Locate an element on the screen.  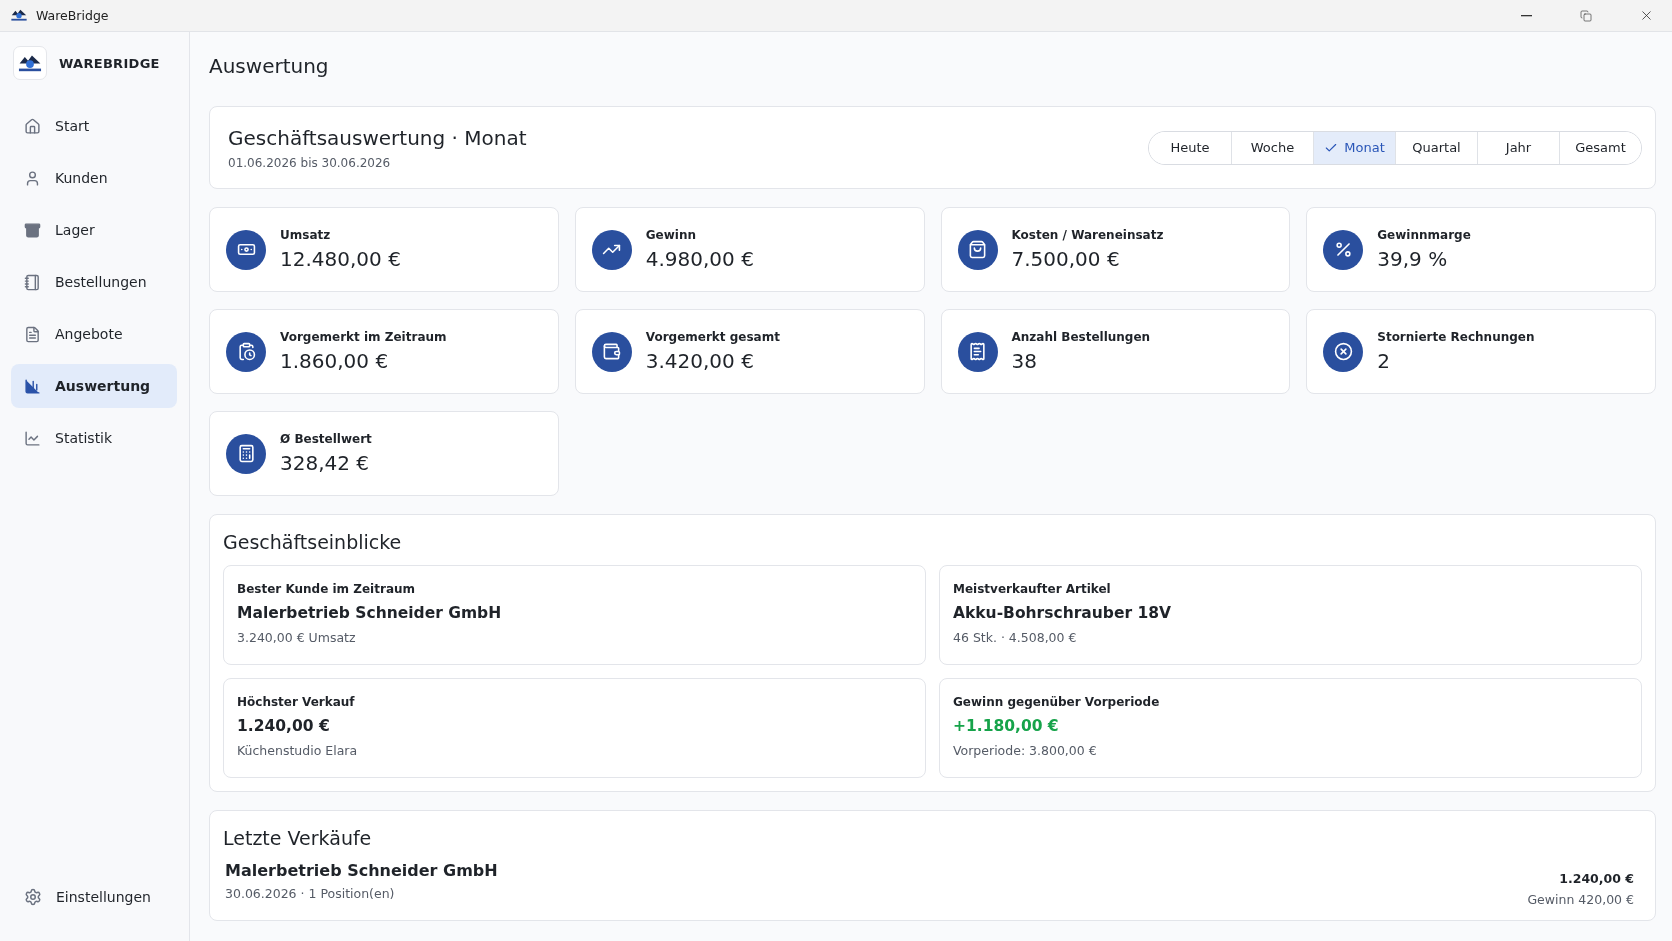
date-range: 01.06.2026 bis 30.06.2026 is located at coordinates (310, 162).